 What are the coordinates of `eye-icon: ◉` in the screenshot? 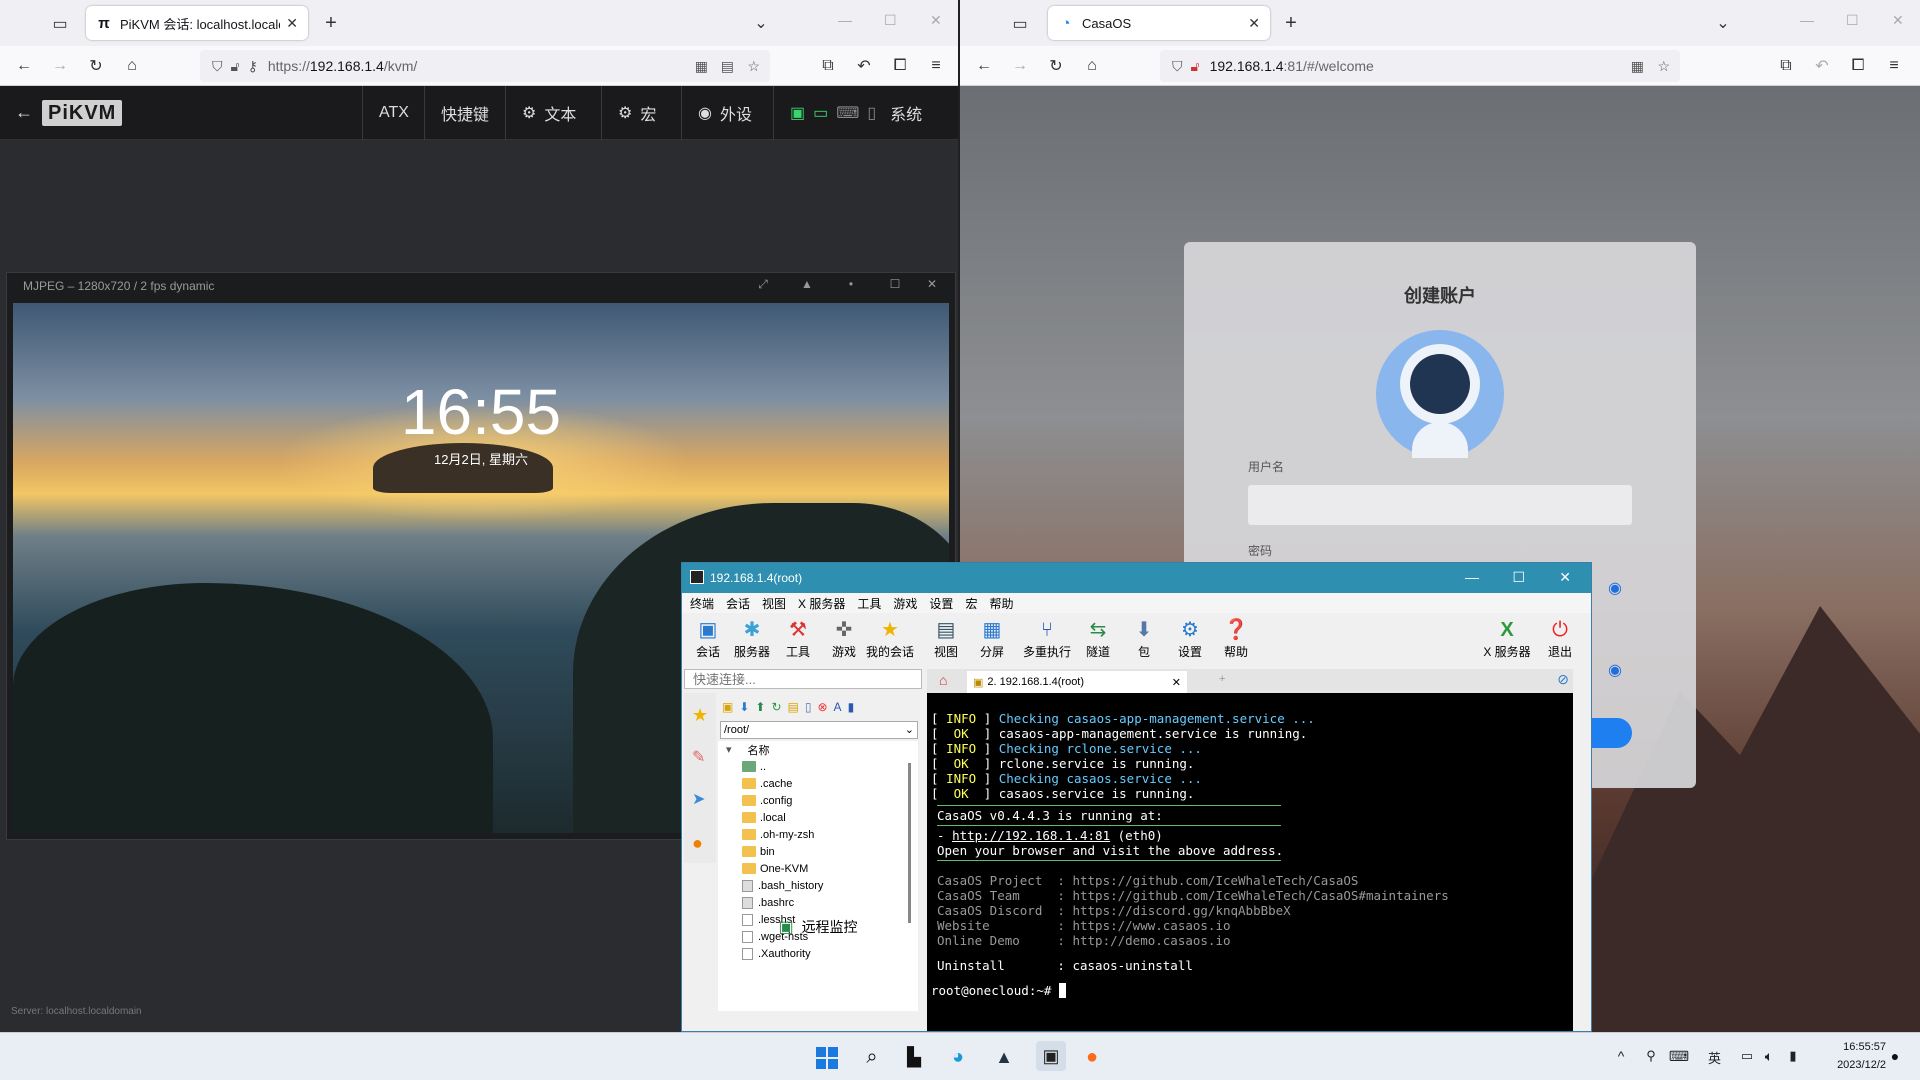 It's located at (1615, 588).